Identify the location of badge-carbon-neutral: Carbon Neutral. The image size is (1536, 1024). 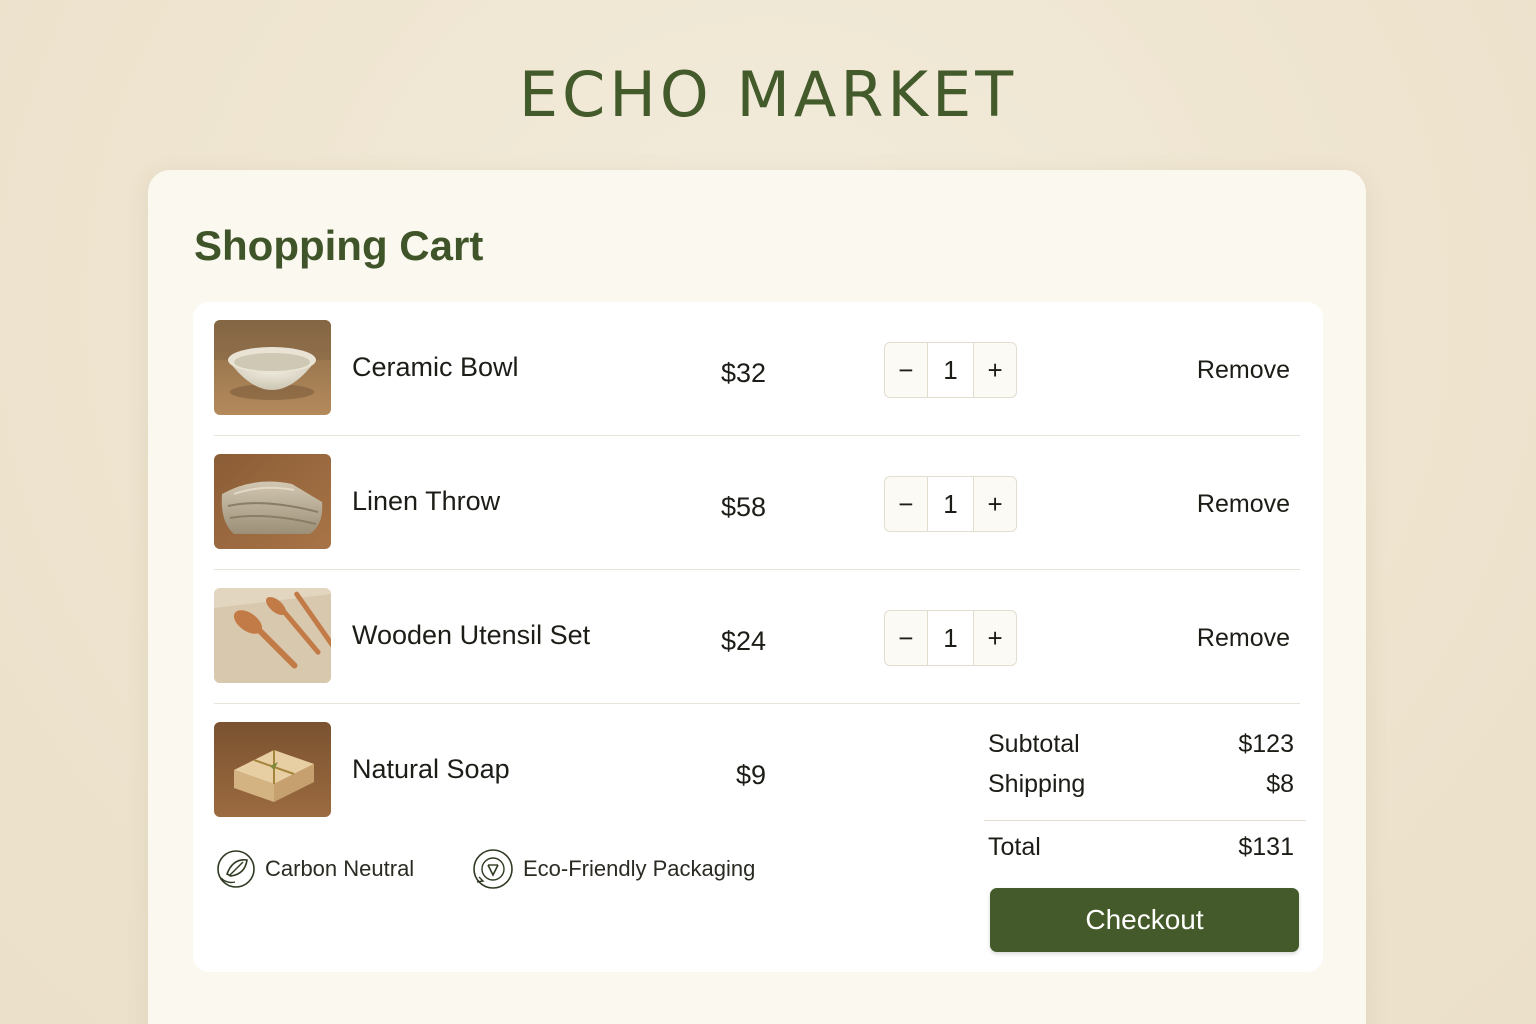
(314, 869).